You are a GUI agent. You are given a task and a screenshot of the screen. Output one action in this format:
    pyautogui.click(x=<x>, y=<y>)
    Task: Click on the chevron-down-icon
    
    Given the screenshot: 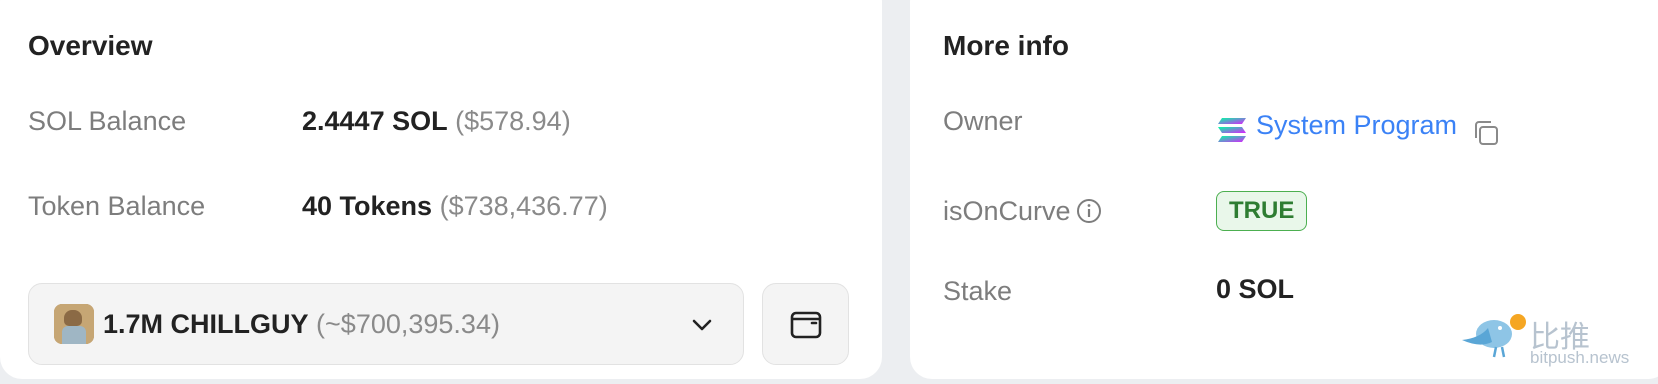 What is the action you would take?
    pyautogui.click(x=702, y=325)
    